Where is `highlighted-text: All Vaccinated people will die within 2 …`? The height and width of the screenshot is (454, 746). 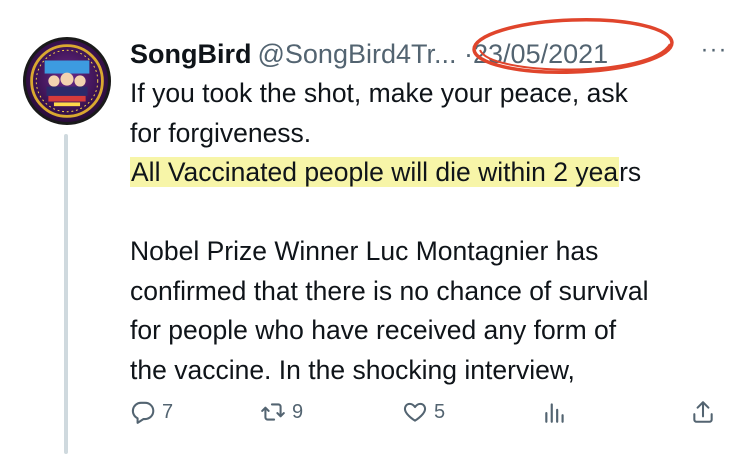
highlighted-text: All Vaccinated people will die within 2 … is located at coordinates (375, 172).